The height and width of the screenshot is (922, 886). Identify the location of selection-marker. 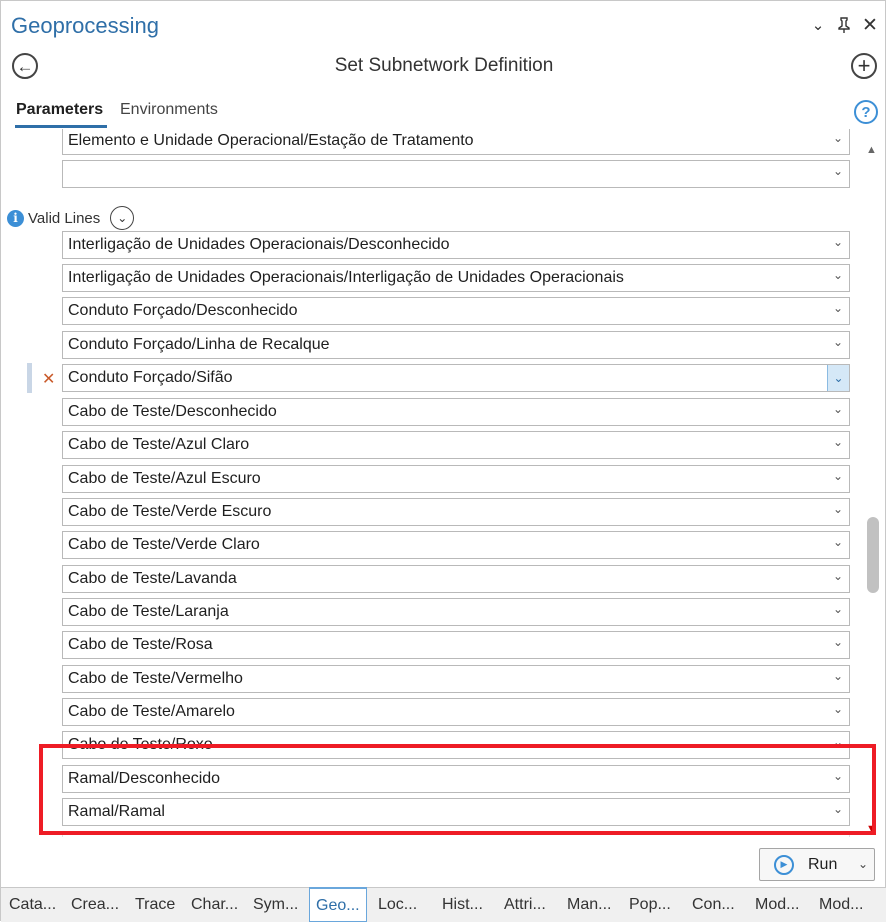
(29, 378).